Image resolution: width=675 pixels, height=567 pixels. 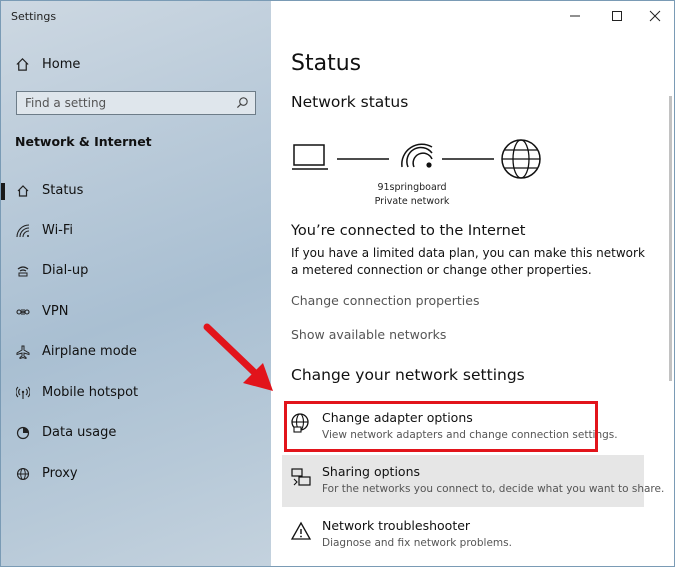 I want to click on sharing-icon, so click(x=301, y=477).